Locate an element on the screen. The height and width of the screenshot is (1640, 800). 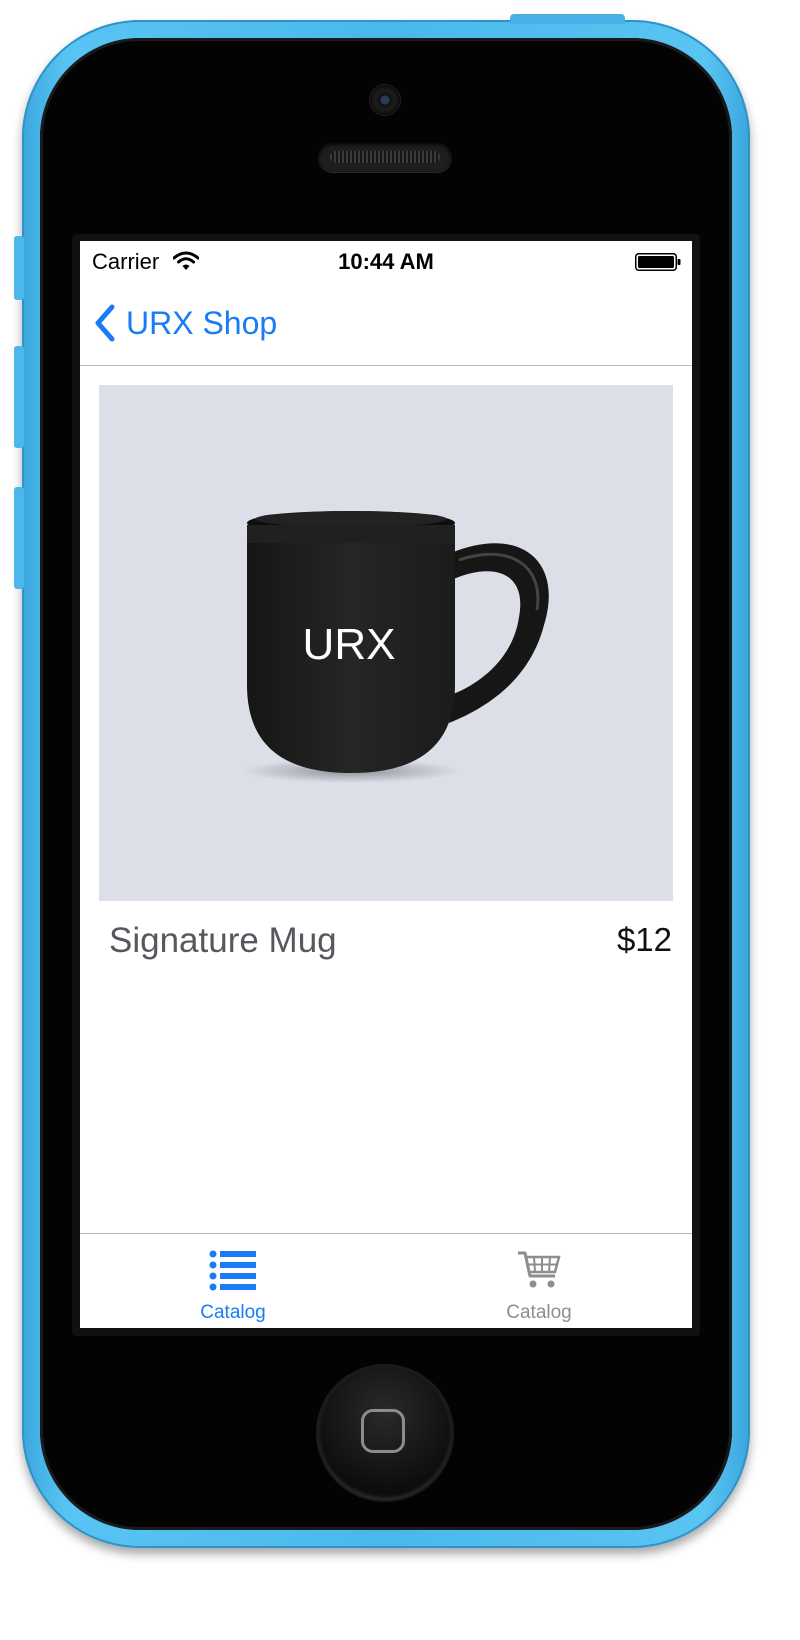
back-button: URX Shop is located at coordinates (185, 323).